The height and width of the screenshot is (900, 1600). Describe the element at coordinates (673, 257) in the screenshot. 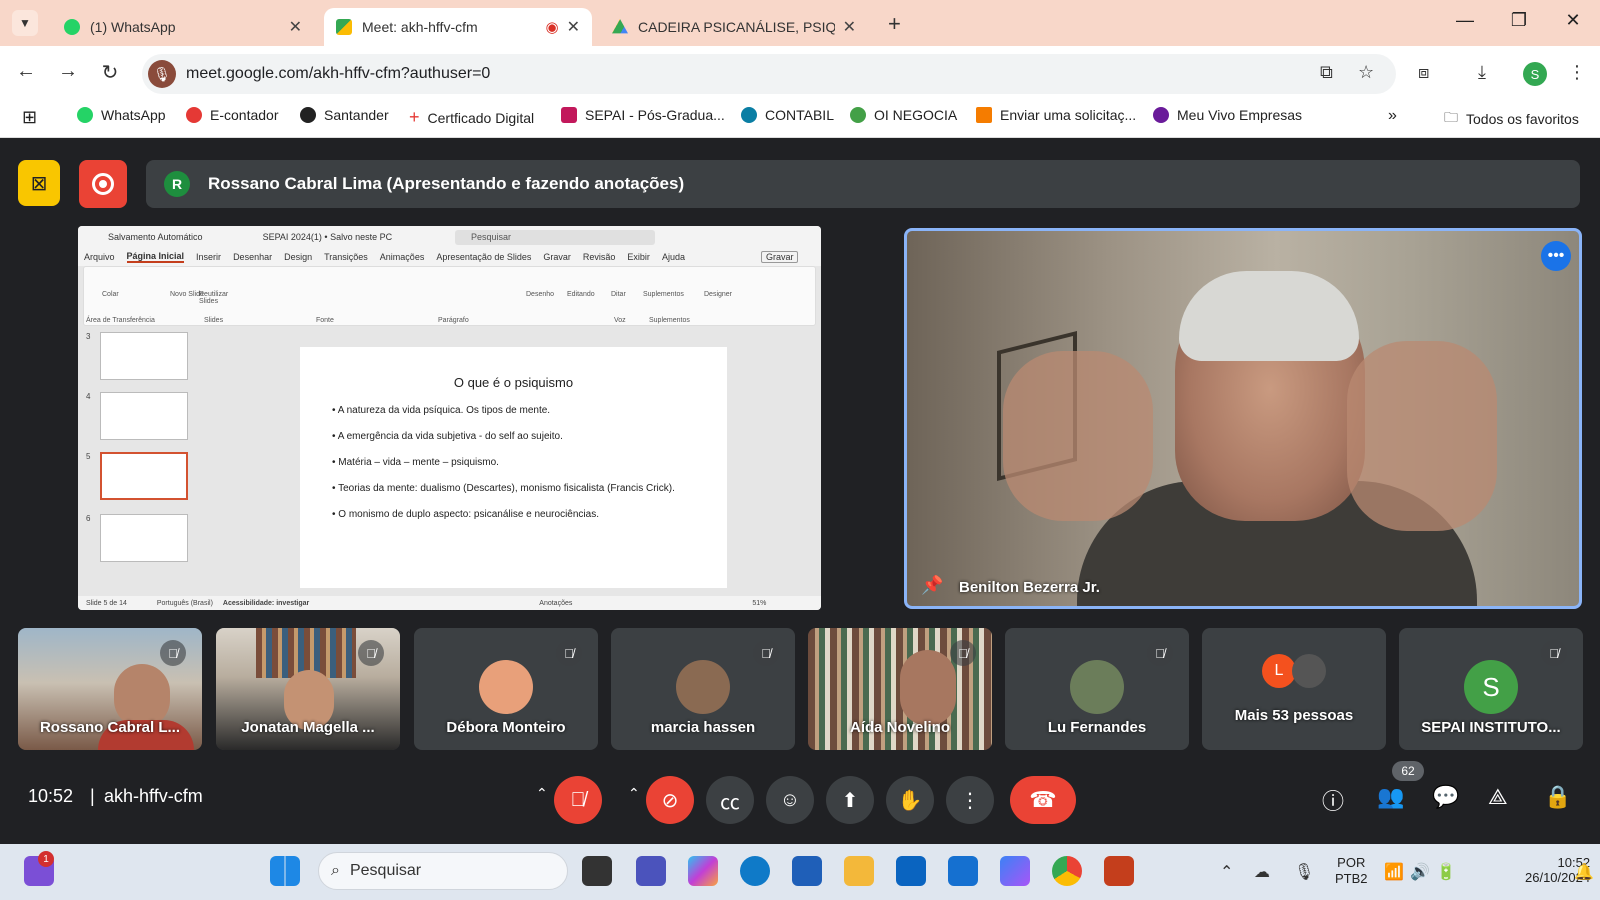

I see `menu-ajuda: Ajuda` at that location.